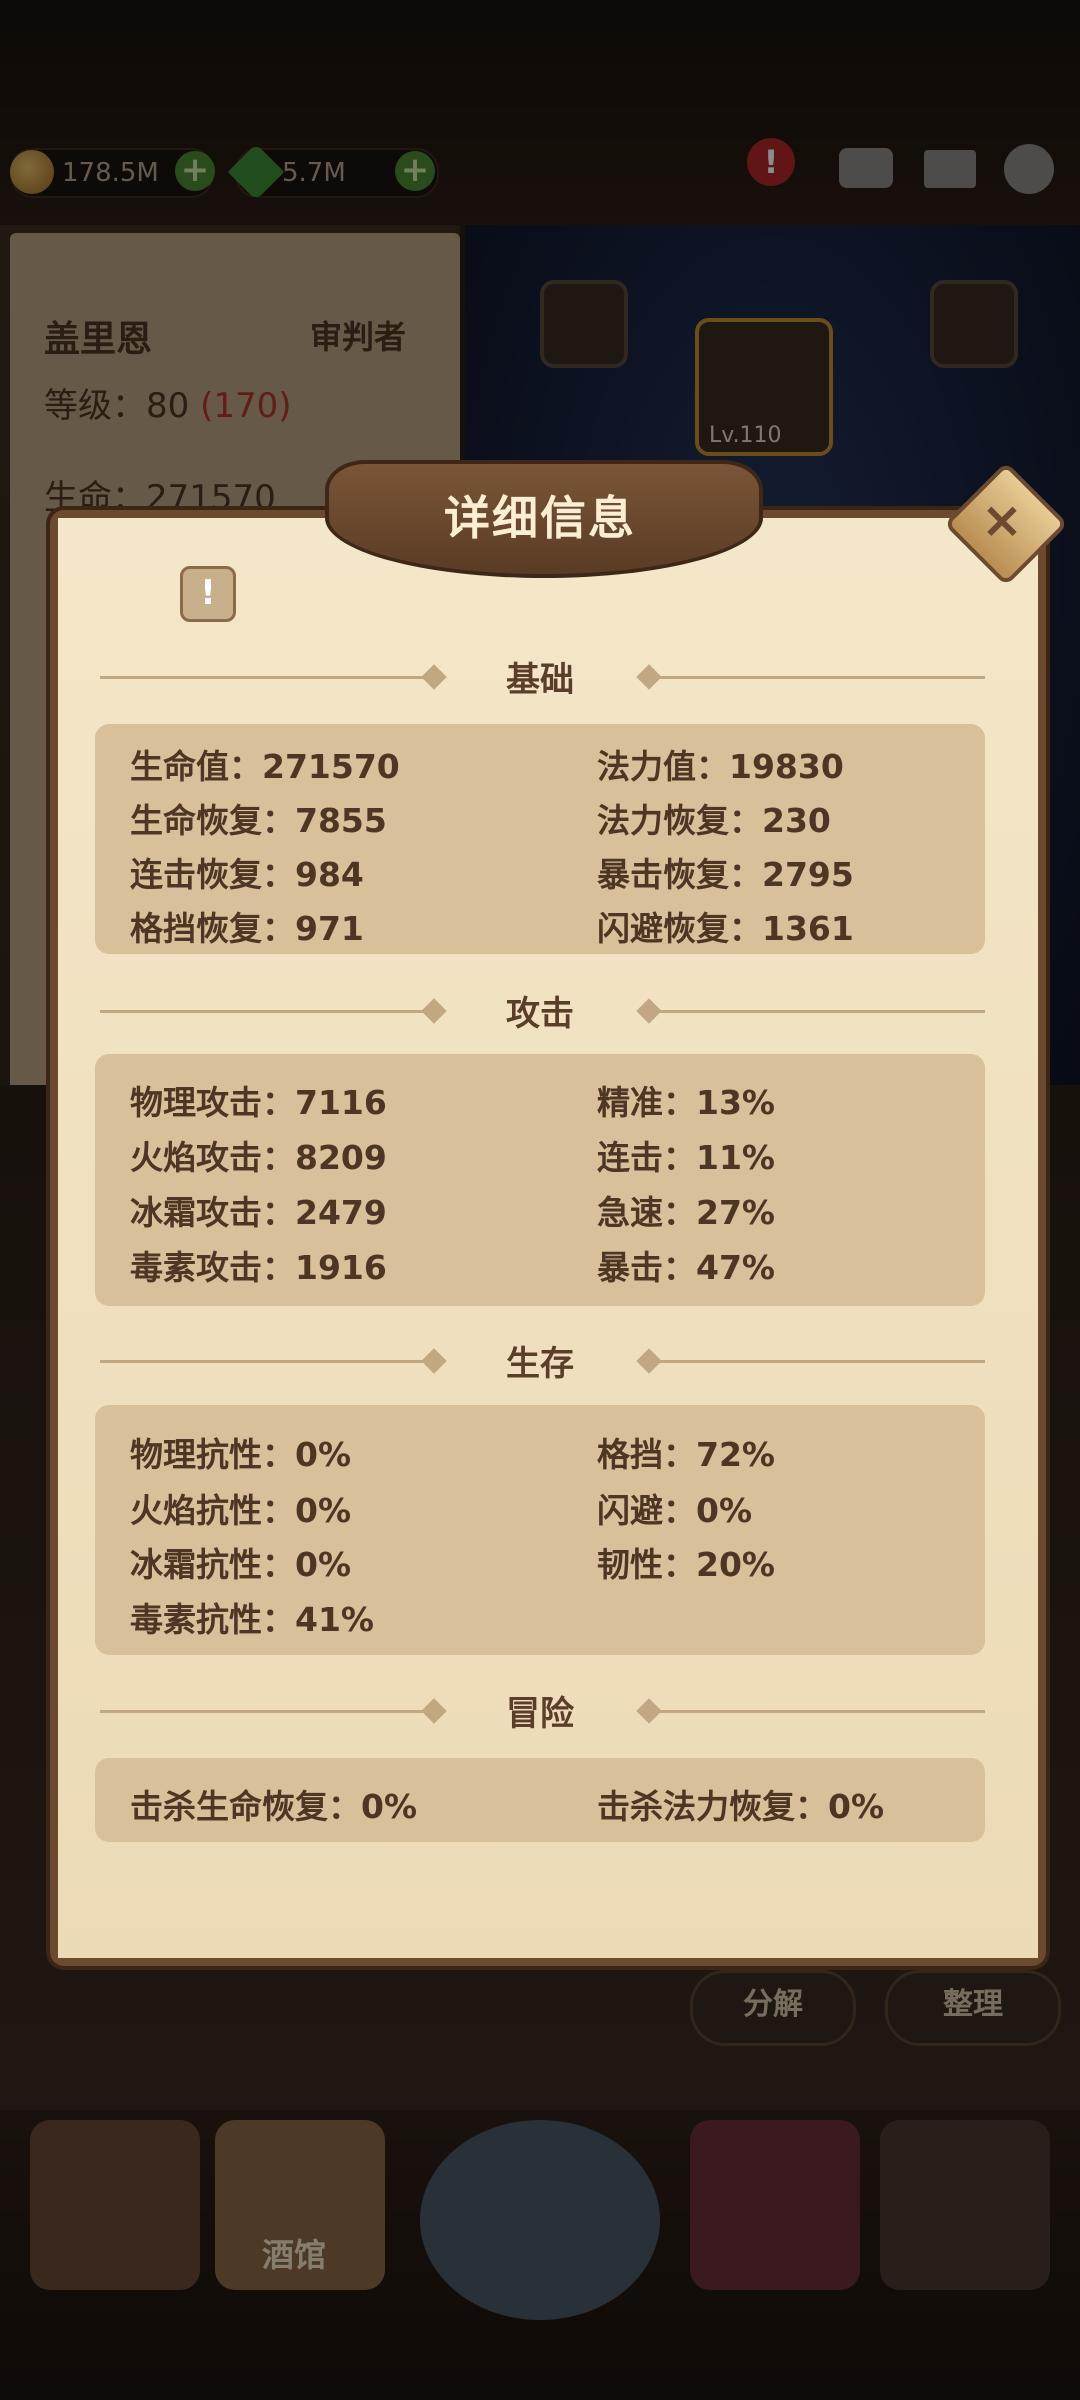  What do you see at coordinates (241, 1510) in the screenshot?
I see `stat-fire-resist: 火焰抗性：0%` at bounding box center [241, 1510].